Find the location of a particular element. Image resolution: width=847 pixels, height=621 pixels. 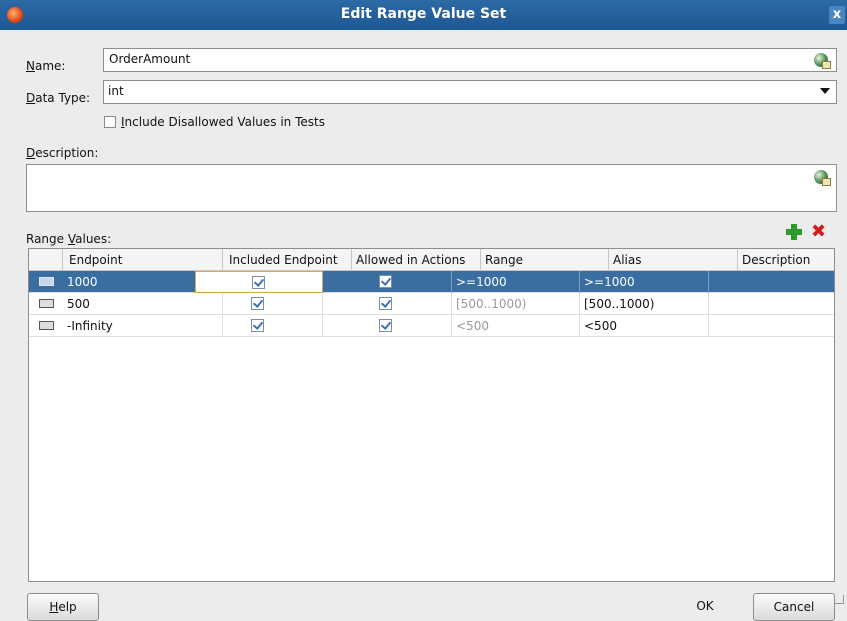

name-input: OrderAmount is located at coordinates (470, 60).